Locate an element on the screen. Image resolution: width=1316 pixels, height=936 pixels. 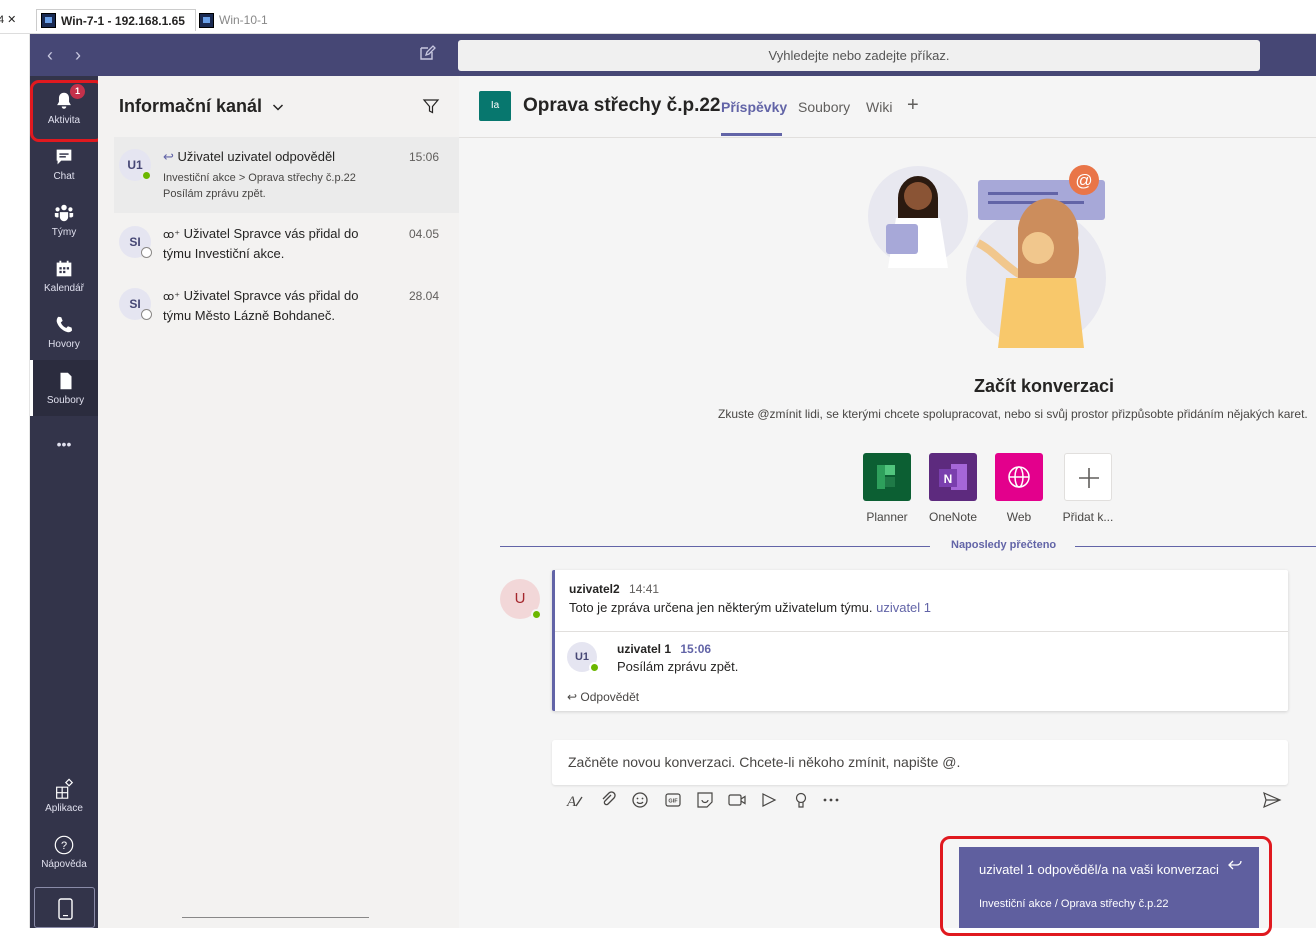
phone-device-icon is located at coordinates (65, 909).